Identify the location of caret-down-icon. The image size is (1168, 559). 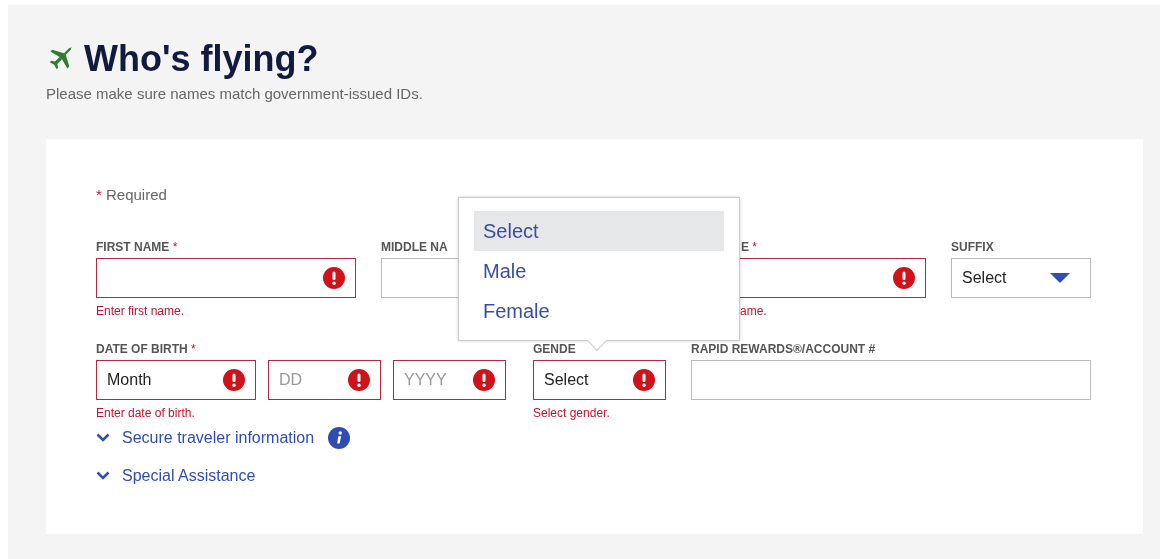
(1060, 277).